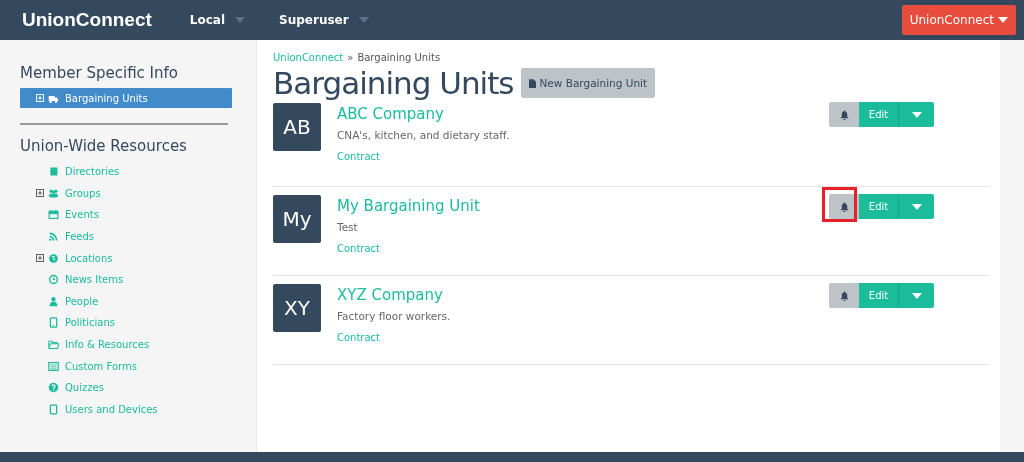 This screenshot has height=462, width=1024. What do you see at coordinates (53, 323) in the screenshot?
I see `phone-icon` at bounding box center [53, 323].